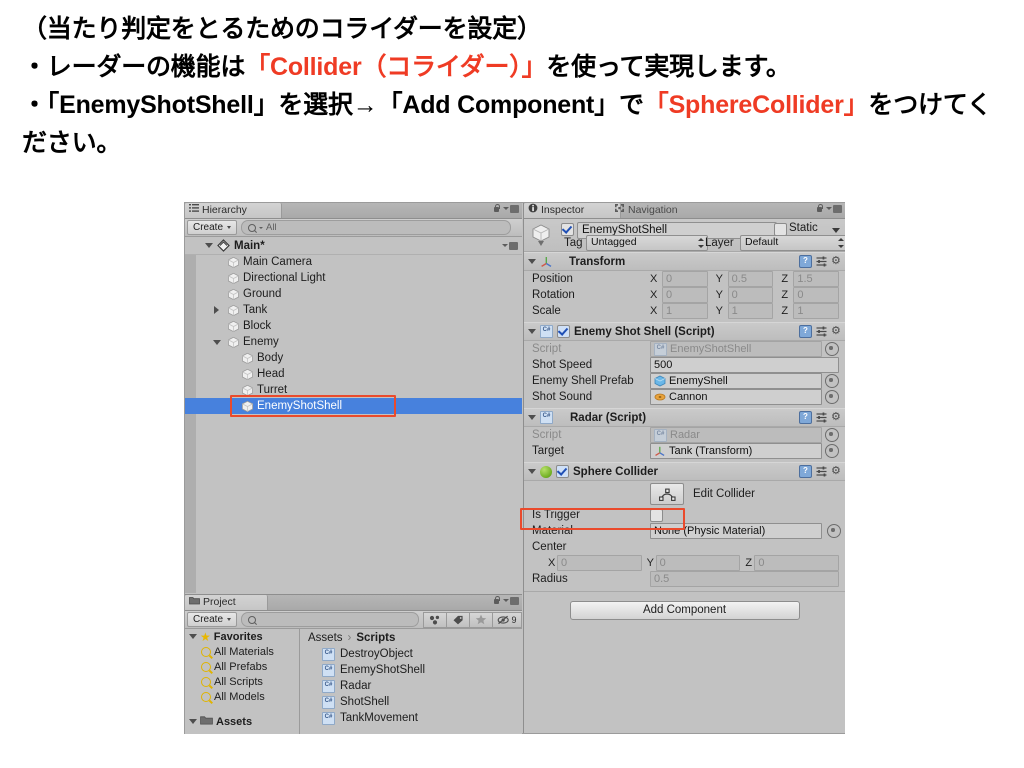  I want to click on project-file-shotshell: C# ShotShell, so click(411, 702).